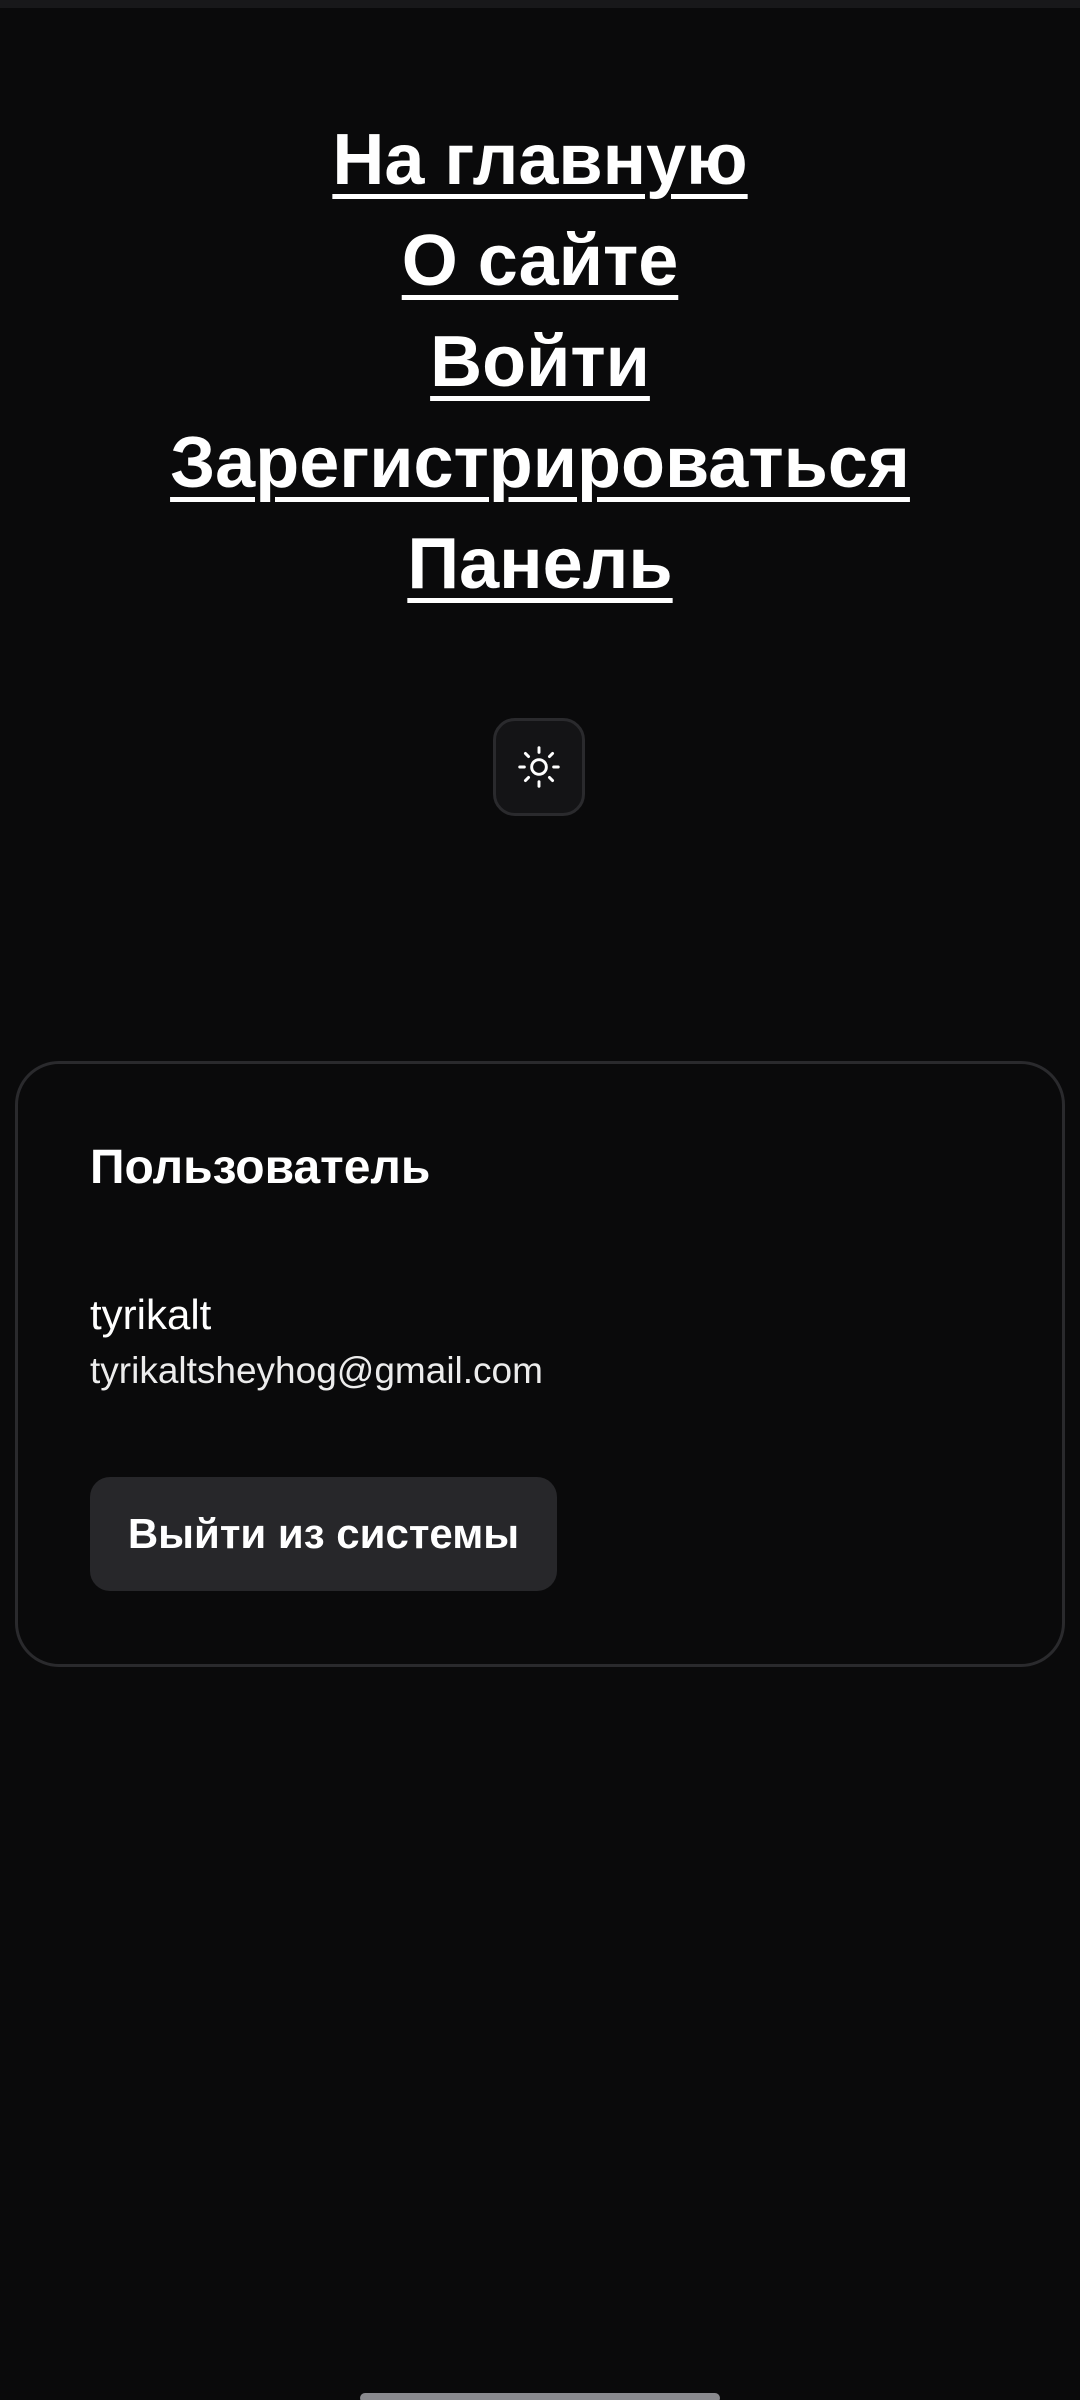 Image resolution: width=1080 pixels, height=2400 pixels. Describe the element at coordinates (539, 160) in the screenshot. I see `nav-link-home: На главную` at that location.